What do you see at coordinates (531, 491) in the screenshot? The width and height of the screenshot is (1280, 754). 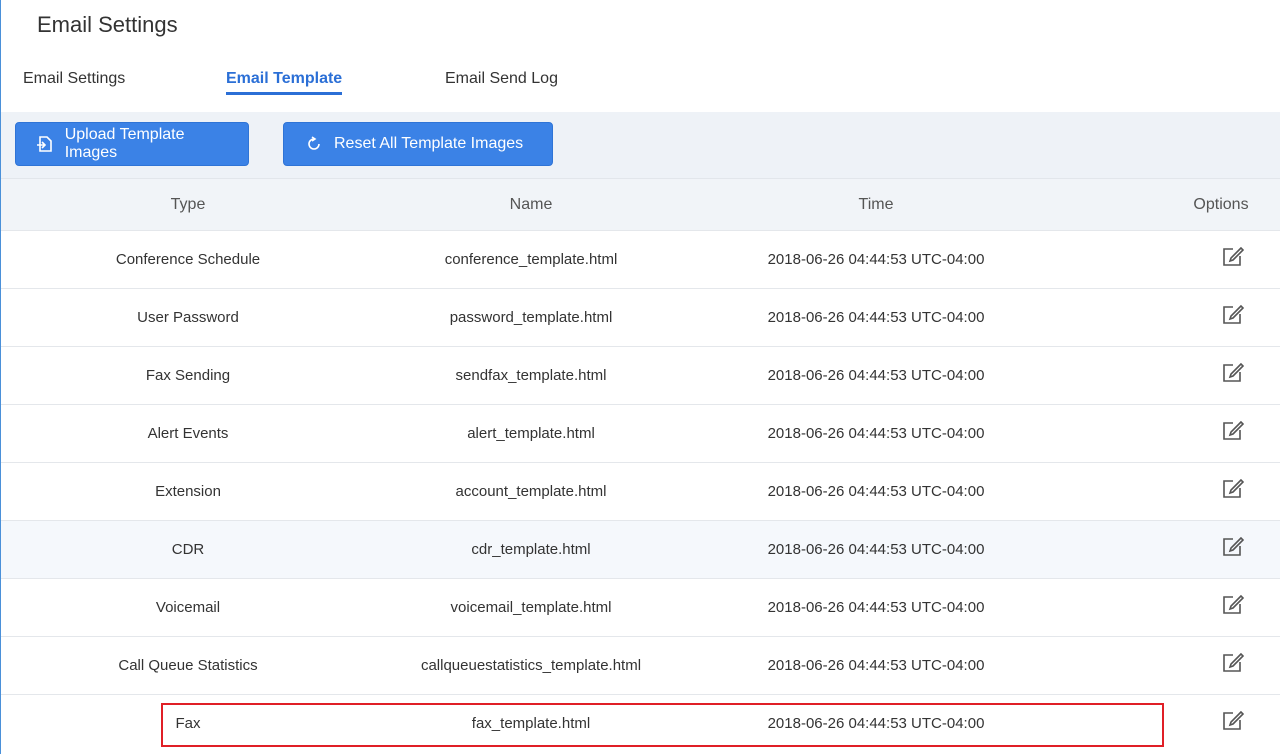 I see `cell-name: account_template.html` at bounding box center [531, 491].